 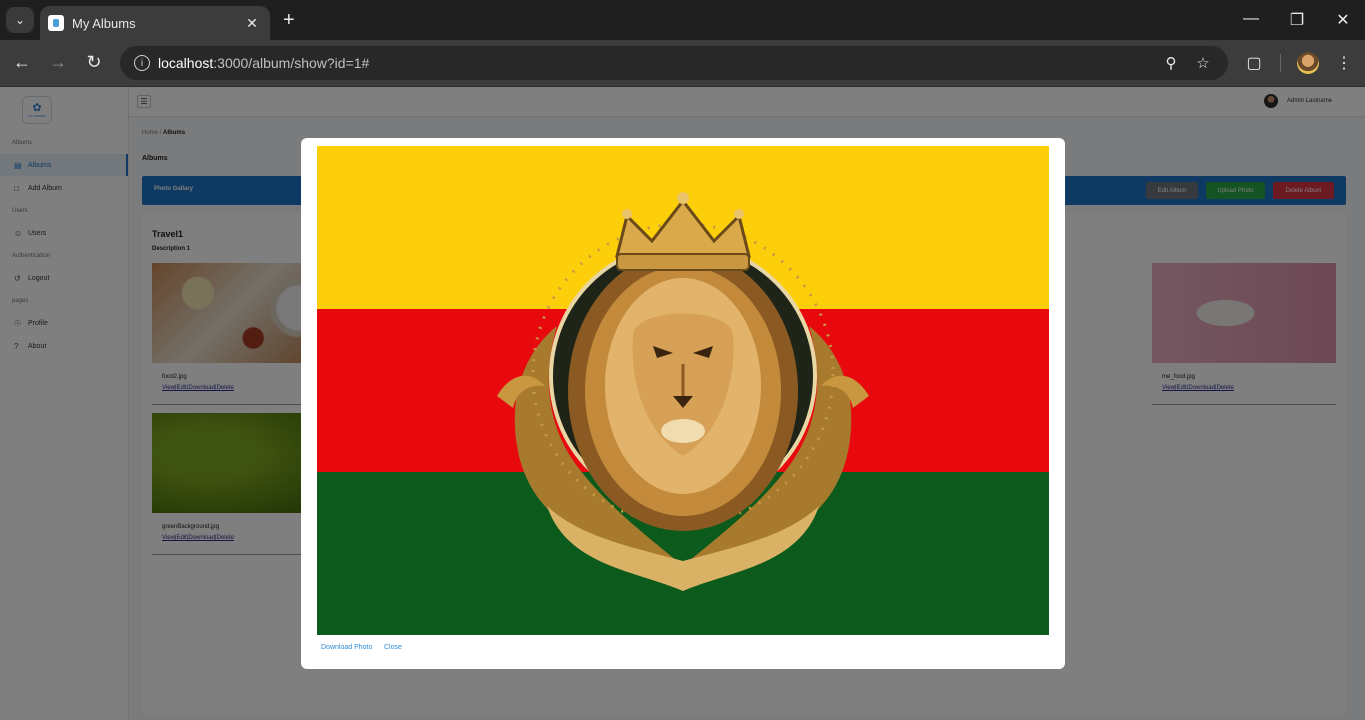 What do you see at coordinates (1308, 63) in the screenshot?
I see `profile-avatar` at bounding box center [1308, 63].